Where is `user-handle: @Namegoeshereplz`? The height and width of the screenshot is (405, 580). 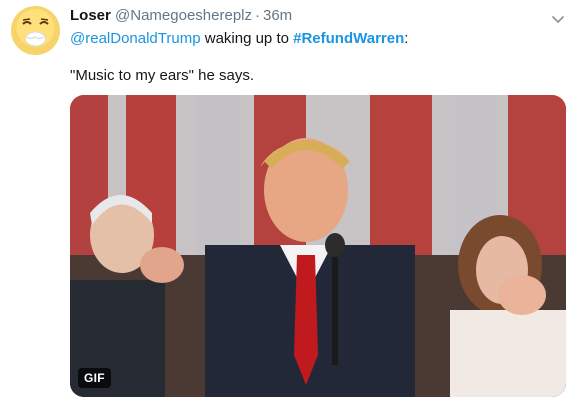 user-handle: @Namegoeshereplz is located at coordinates (183, 15).